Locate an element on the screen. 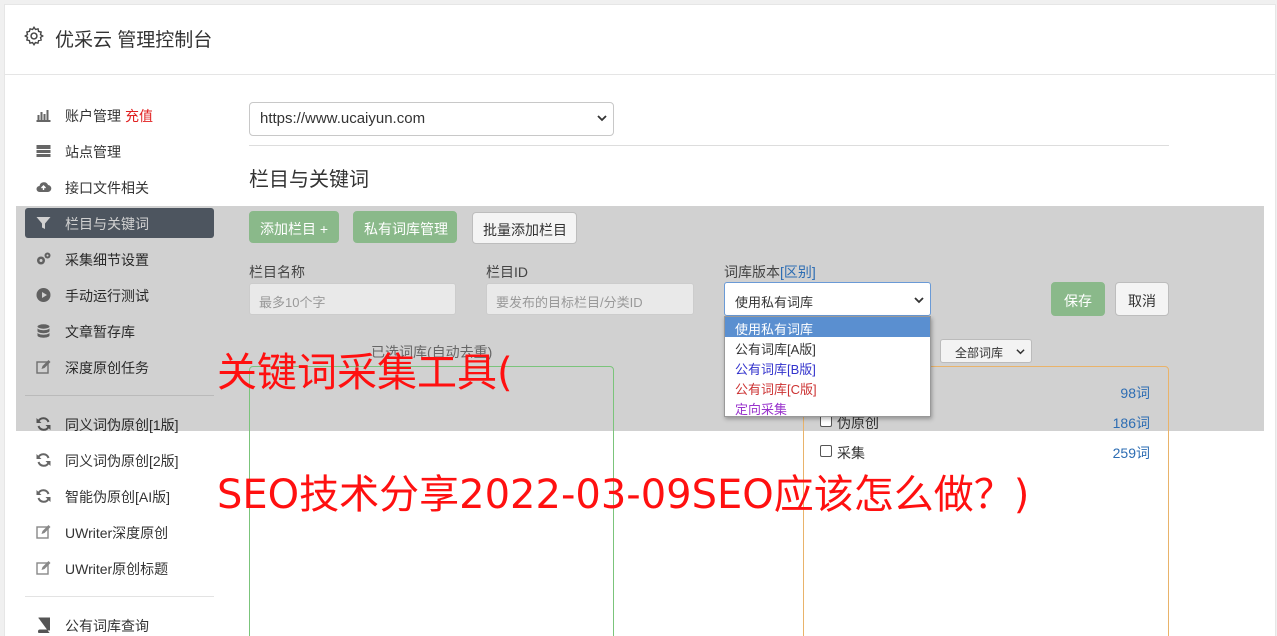 The height and width of the screenshot is (636, 1277). sidebar-item-synonym-v2: 同义词伪原创[2版] is located at coordinates (119, 460).